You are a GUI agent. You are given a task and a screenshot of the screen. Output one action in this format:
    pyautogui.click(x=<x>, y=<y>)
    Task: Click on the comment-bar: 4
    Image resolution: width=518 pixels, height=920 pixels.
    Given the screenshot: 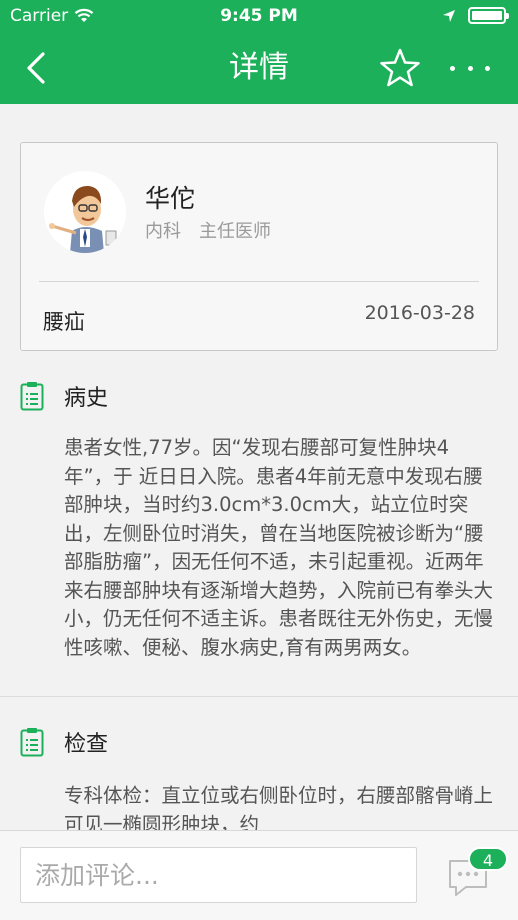 What is the action you would take?
    pyautogui.click(x=259, y=875)
    